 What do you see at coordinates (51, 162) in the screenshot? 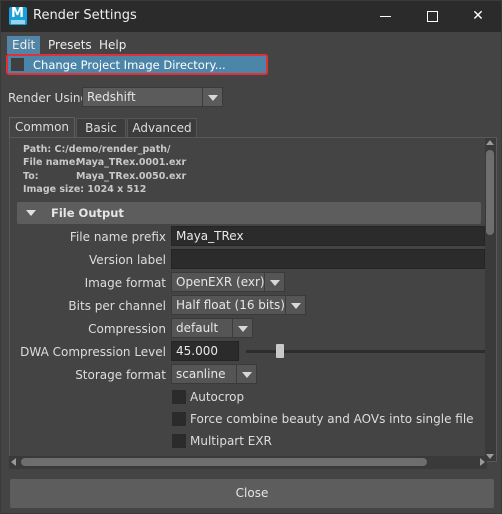
I see `file-name-info-label: File name:` at bounding box center [51, 162].